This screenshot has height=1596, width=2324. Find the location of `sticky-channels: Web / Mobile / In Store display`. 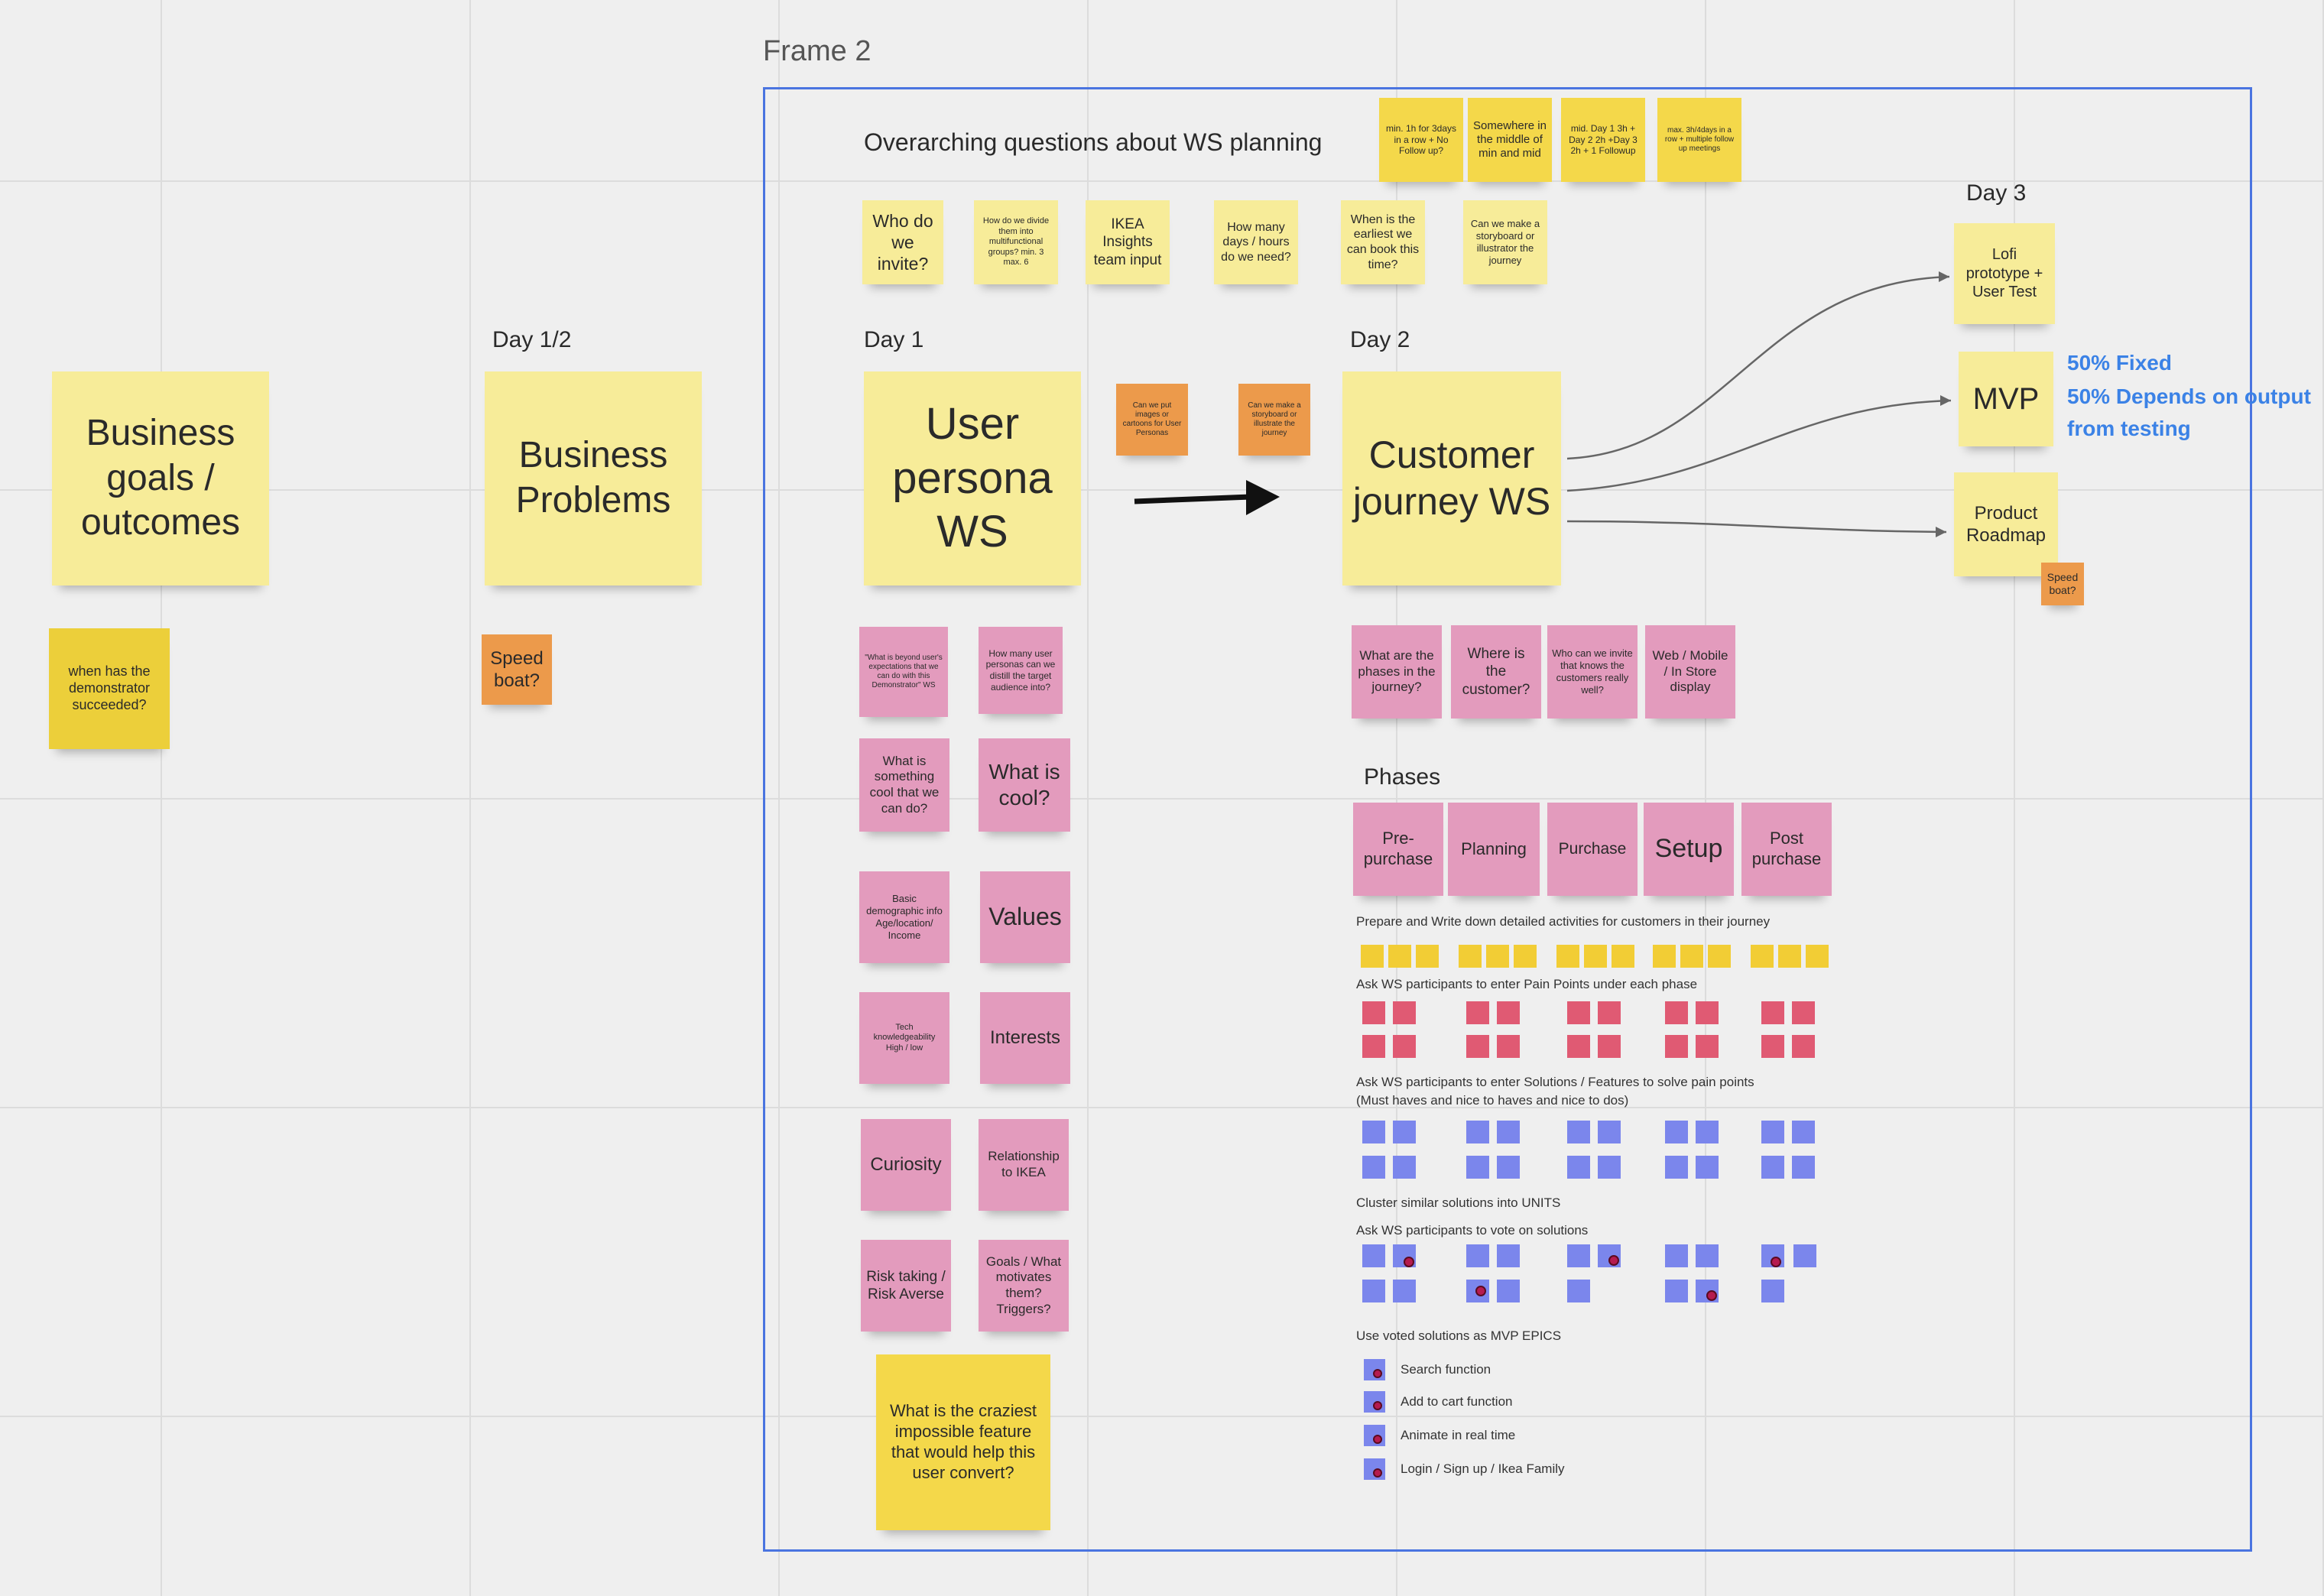

sticky-channels: Web / Mobile / In Store display is located at coordinates (1690, 672).